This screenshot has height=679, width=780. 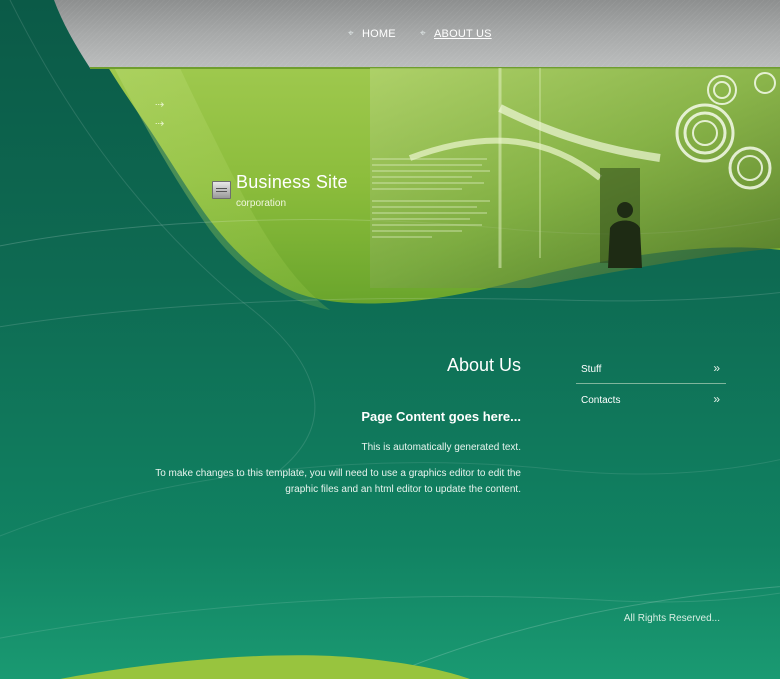 What do you see at coordinates (591, 369) in the screenshot?
I see `sidebar-item-label: Stuff` at bounding box center [591, 369].